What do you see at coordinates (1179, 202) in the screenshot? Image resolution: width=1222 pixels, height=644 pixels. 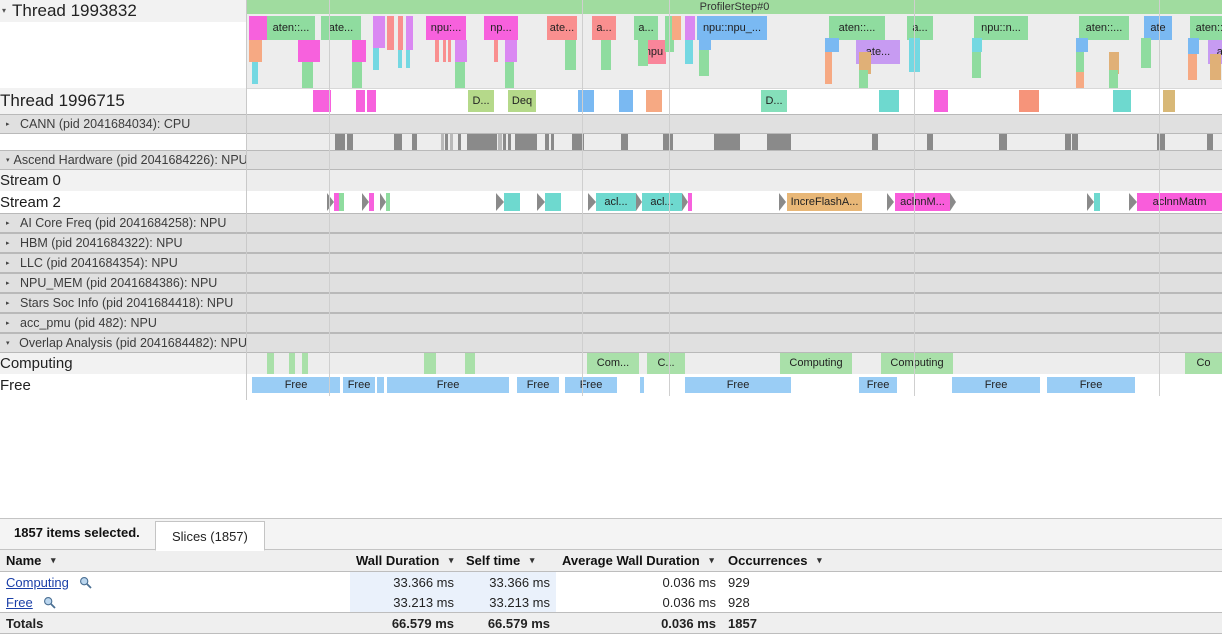 I see `slice: aclnnMatm` at bounding box center [1179, 202].